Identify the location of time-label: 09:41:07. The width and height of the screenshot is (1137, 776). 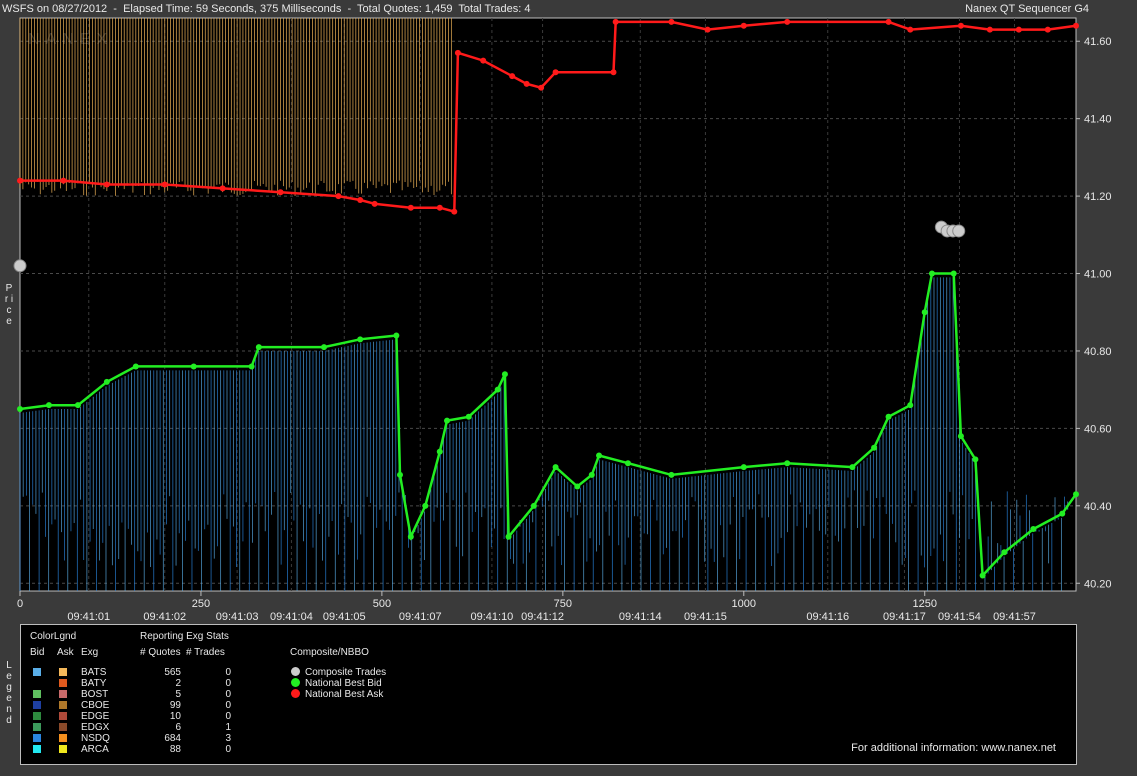
(420, 617).